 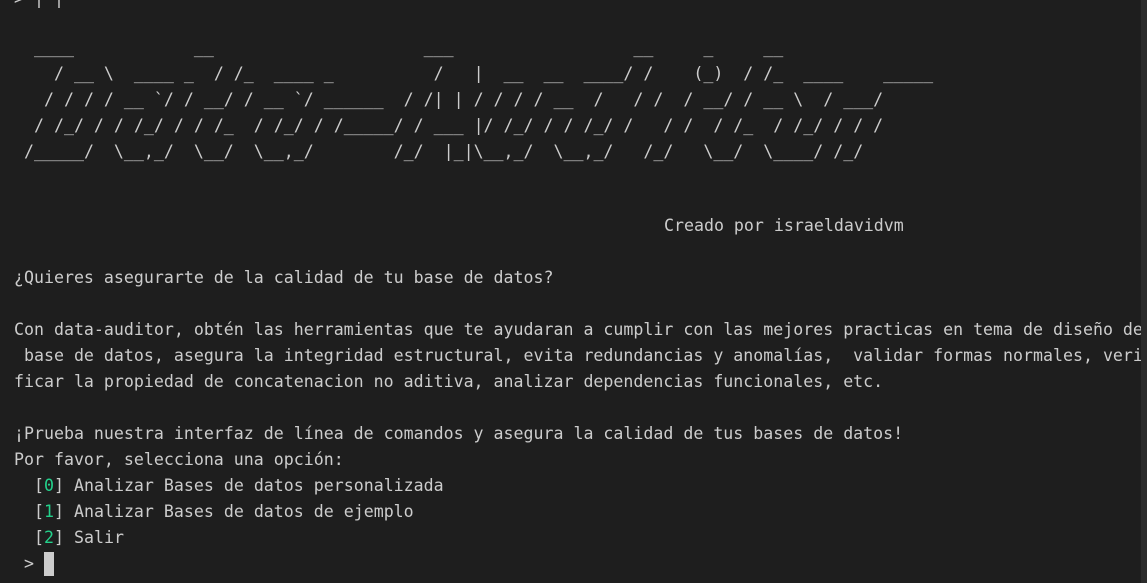 What do you see at coordinates (39, 6) in the screenshot?
I see `previous-output-fragment: > | |` at bounding box center [39, 6].